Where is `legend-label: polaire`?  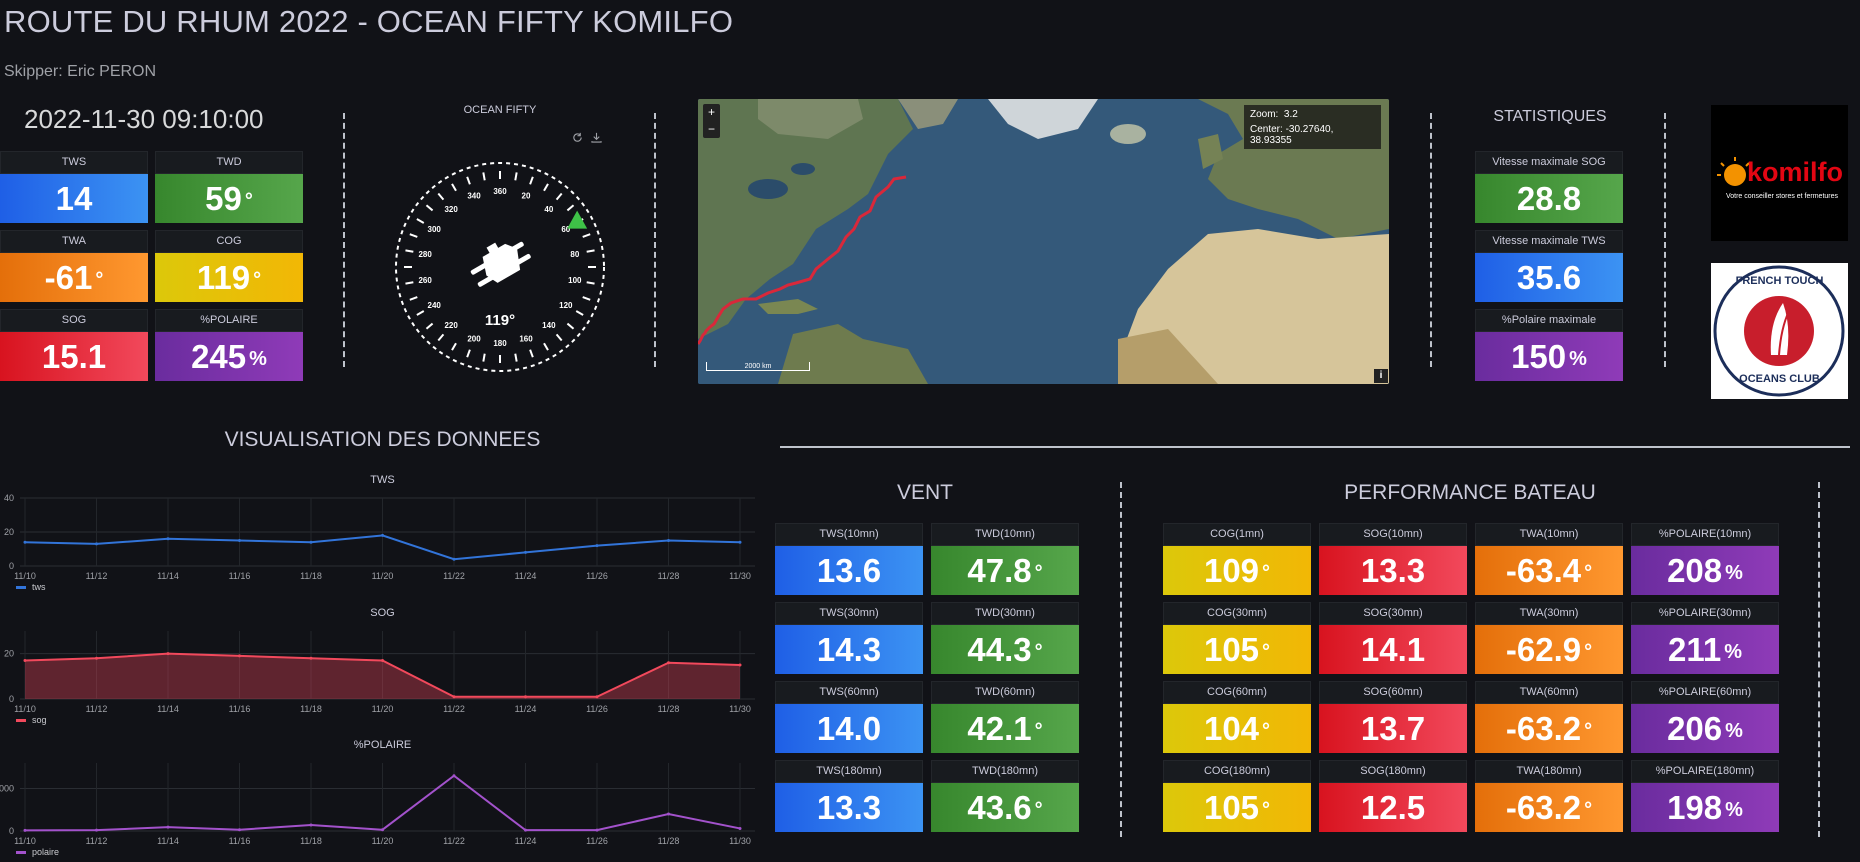 legend-label: polaire is located at coordinates (46, 852).